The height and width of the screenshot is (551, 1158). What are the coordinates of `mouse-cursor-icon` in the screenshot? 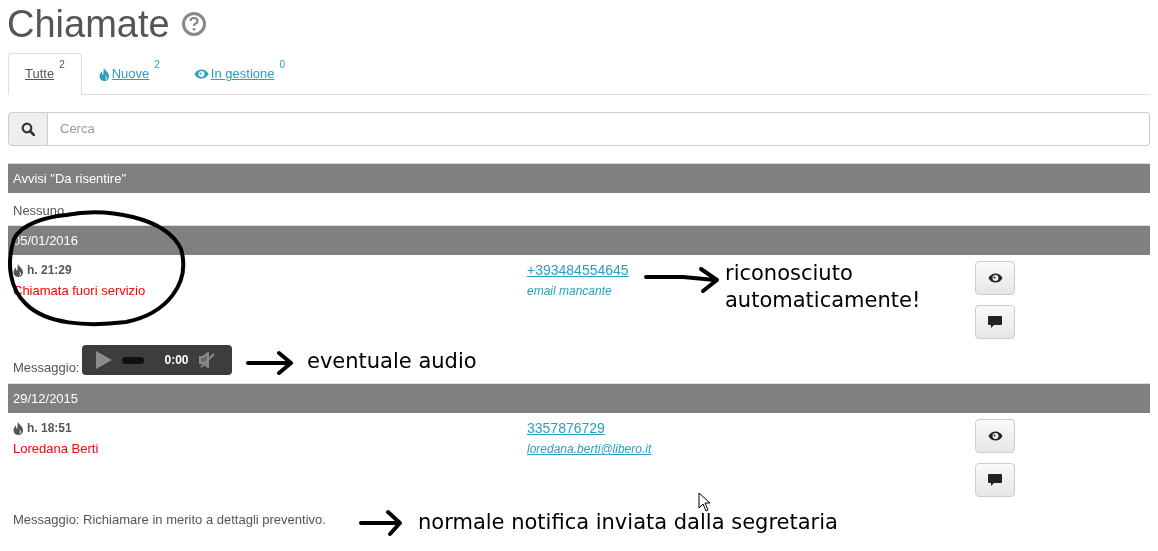 It's located at (704, 502).